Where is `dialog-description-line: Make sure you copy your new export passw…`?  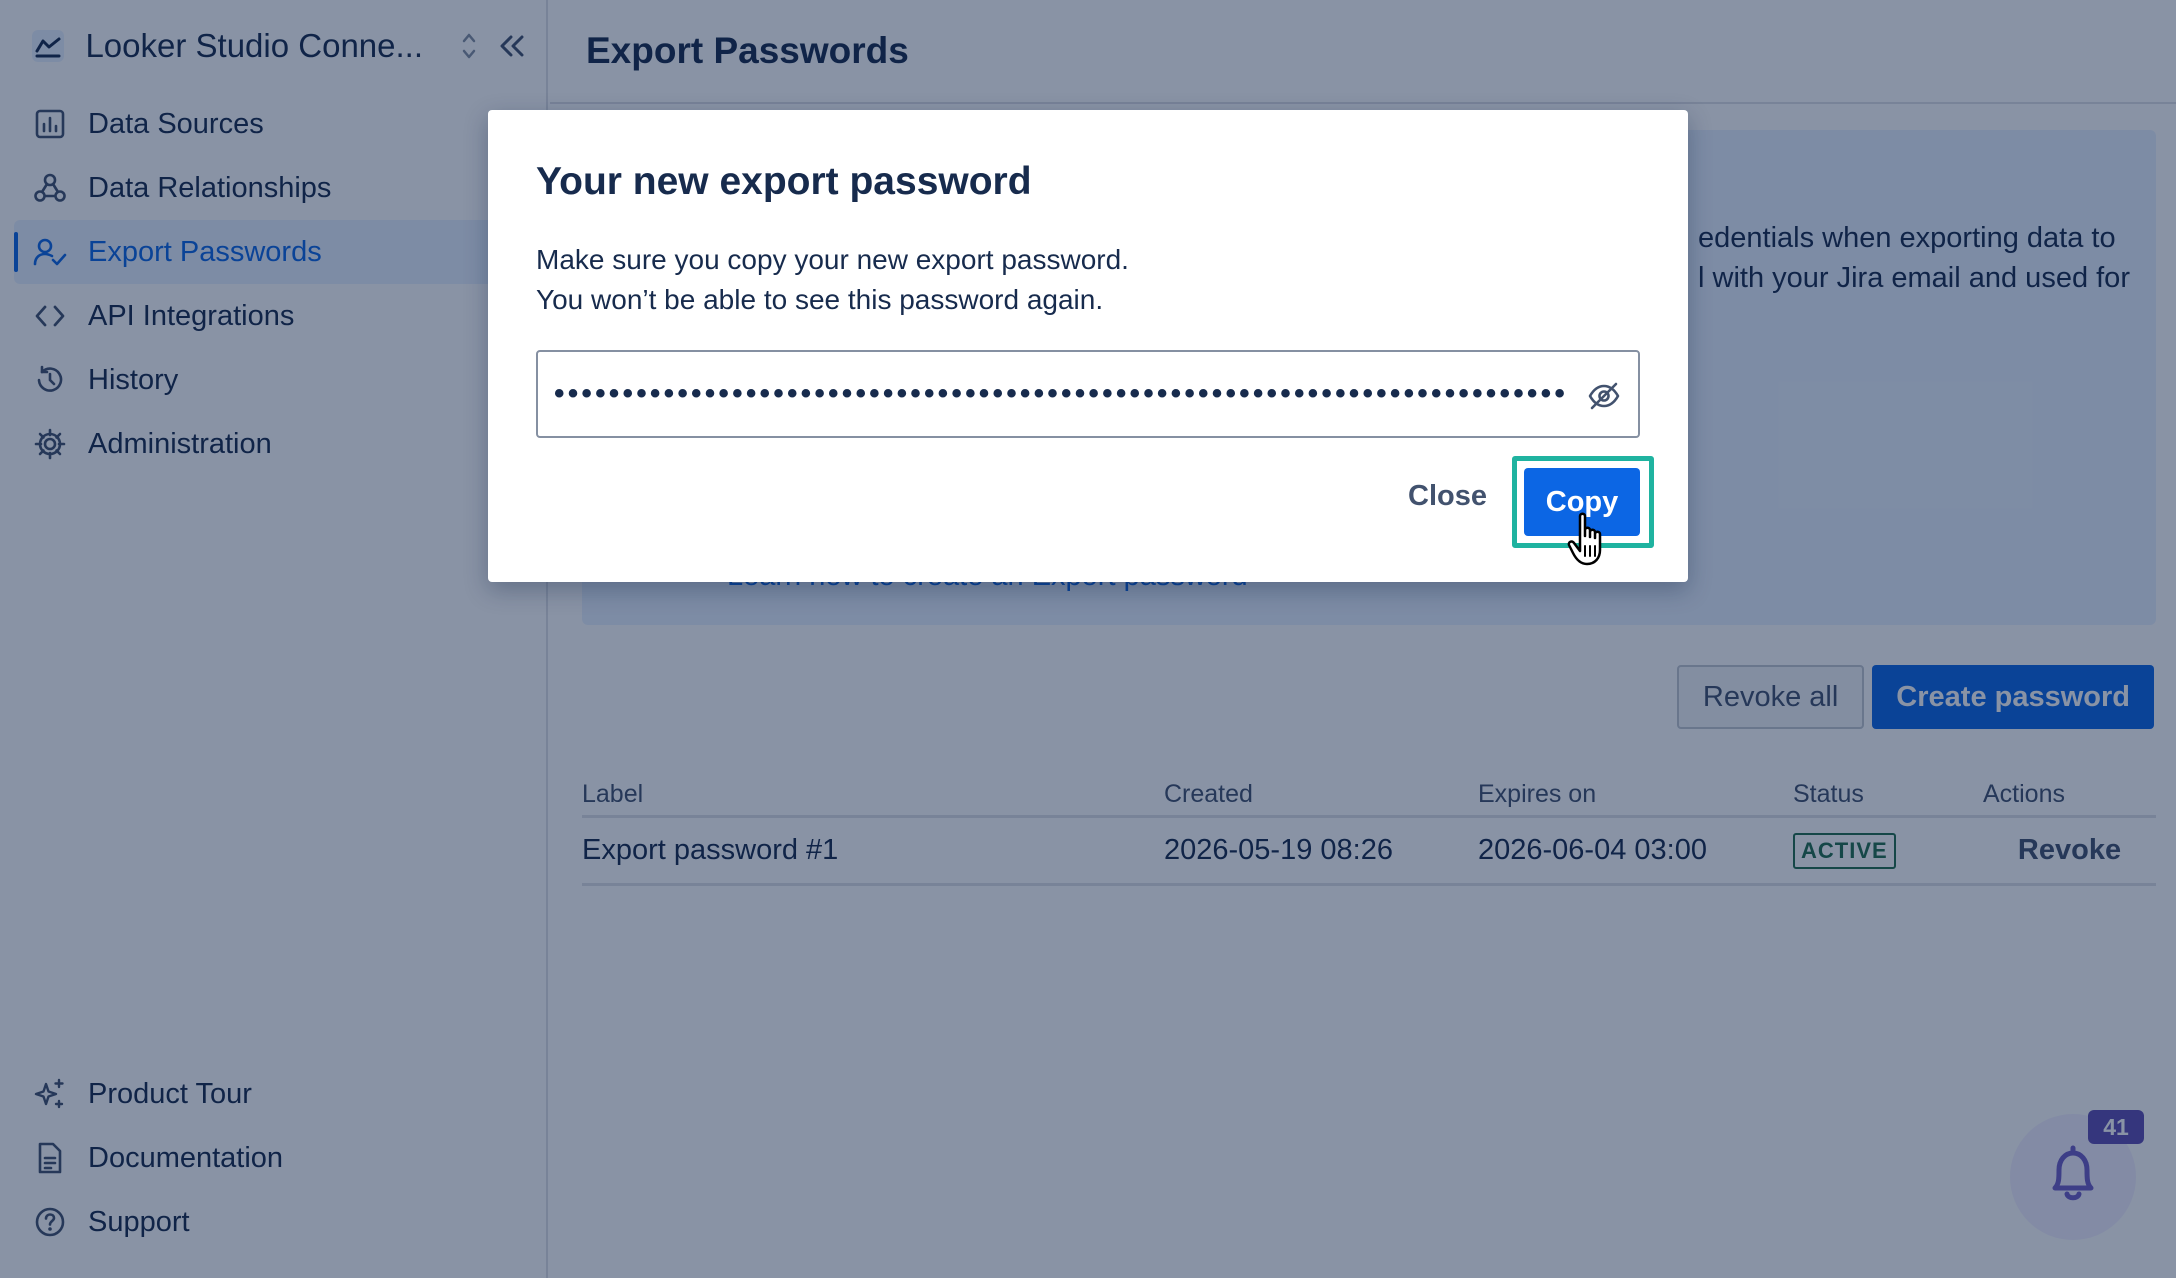 dialog-description-line: Make sure you copy your new export passw… is located at coordinates (832, 259).